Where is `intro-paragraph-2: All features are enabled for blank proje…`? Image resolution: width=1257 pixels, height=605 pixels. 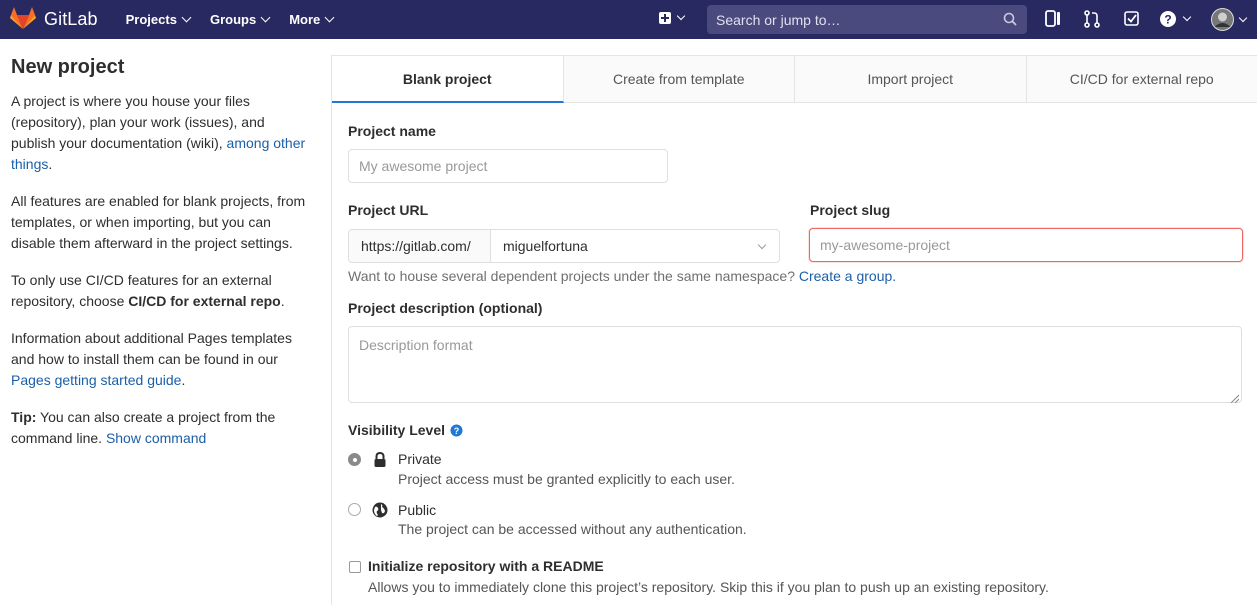 intro-paragraph-2: All features are enabled for blank proje… is located at coordinates (158, 222).